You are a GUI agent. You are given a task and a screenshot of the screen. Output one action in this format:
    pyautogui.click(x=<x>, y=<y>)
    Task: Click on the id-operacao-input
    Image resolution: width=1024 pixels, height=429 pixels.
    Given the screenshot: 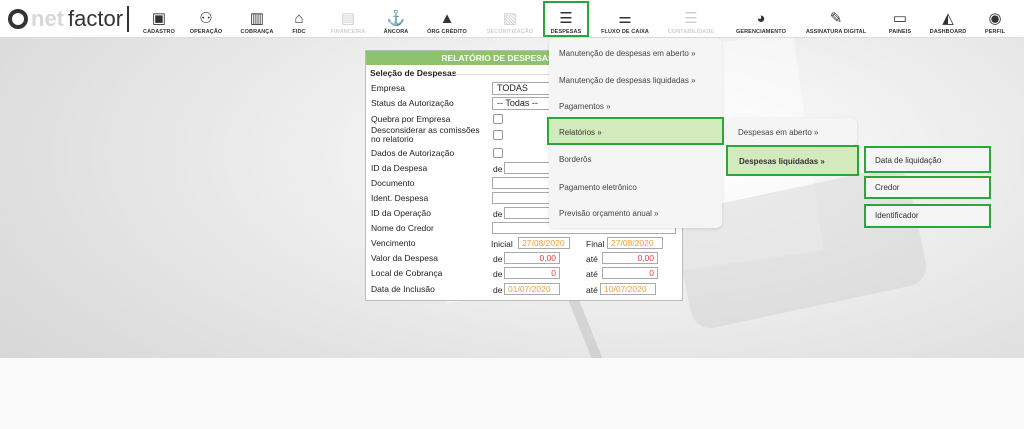 What is the action you would take?
    pyautogui.click(x=527, y=213)
    